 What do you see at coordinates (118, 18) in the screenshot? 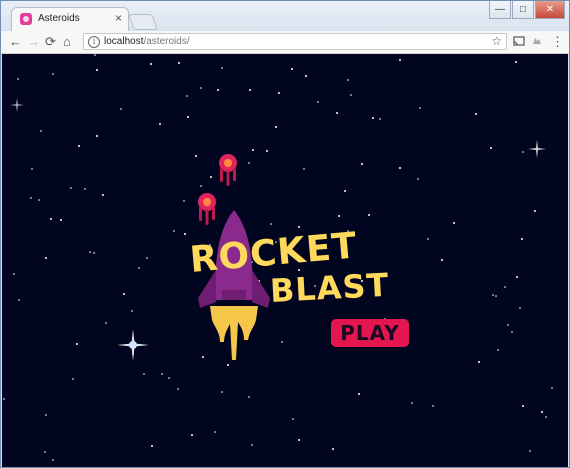
I see `tab-close-icon: ×` at bounding box center [118, 18].